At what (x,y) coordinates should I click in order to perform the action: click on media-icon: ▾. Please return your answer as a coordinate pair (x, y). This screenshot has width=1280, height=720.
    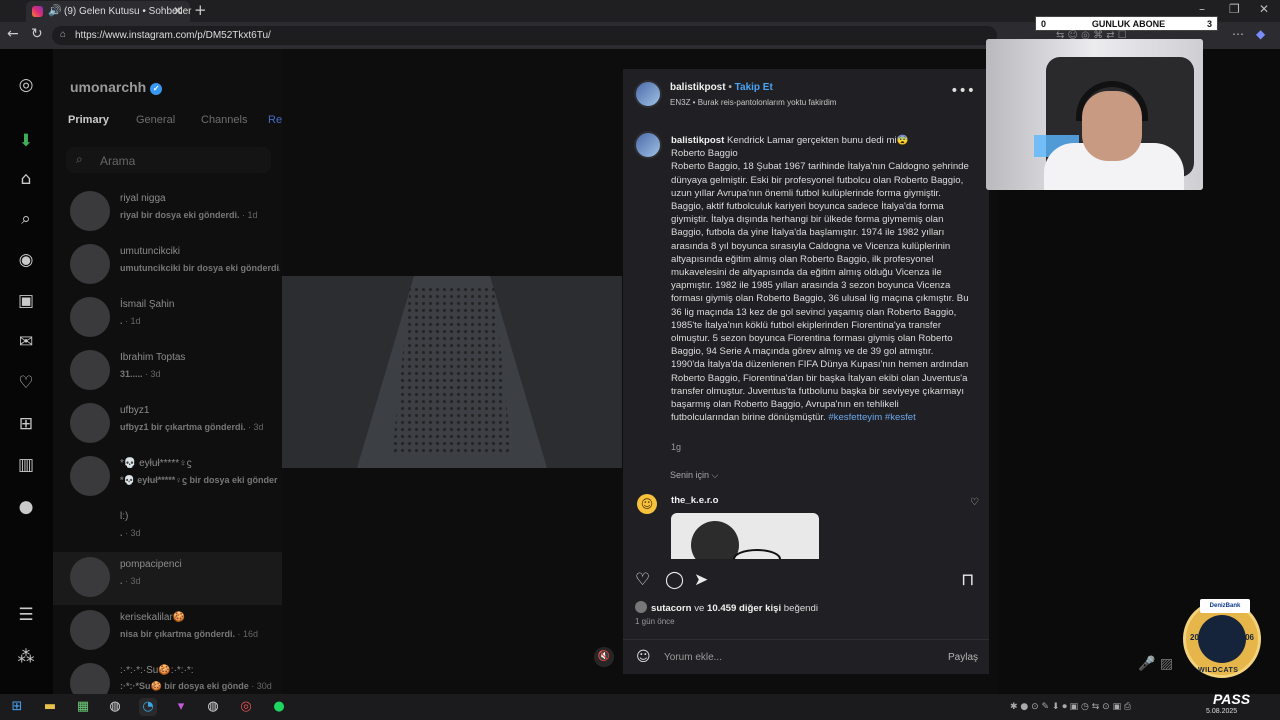
    Looking at the image, I should click on (181, 707).